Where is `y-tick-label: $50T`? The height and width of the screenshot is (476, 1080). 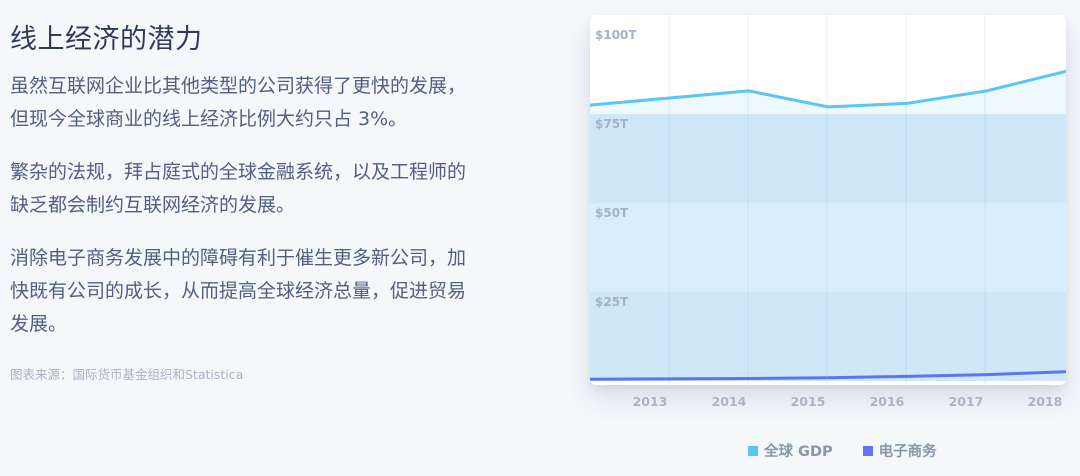 y-tick-label: $50T is located at coordinates (612, 213).